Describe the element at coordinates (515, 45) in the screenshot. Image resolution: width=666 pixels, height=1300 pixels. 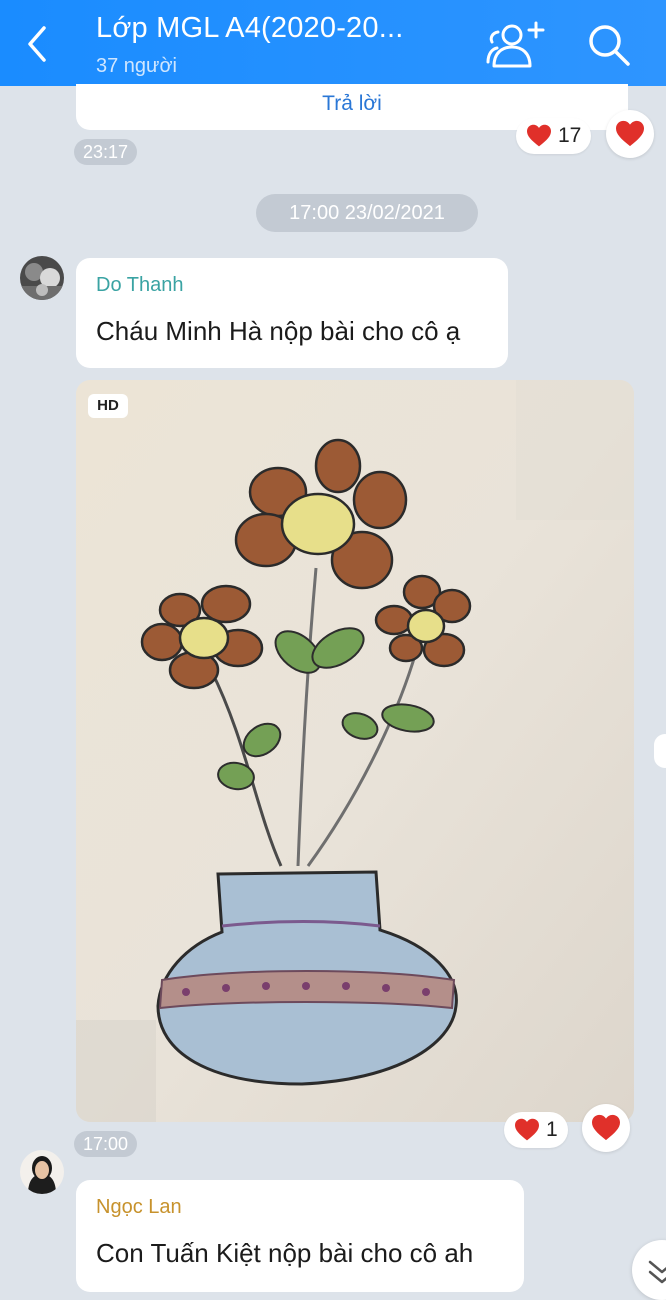
I see `add-member-icon` at that location.